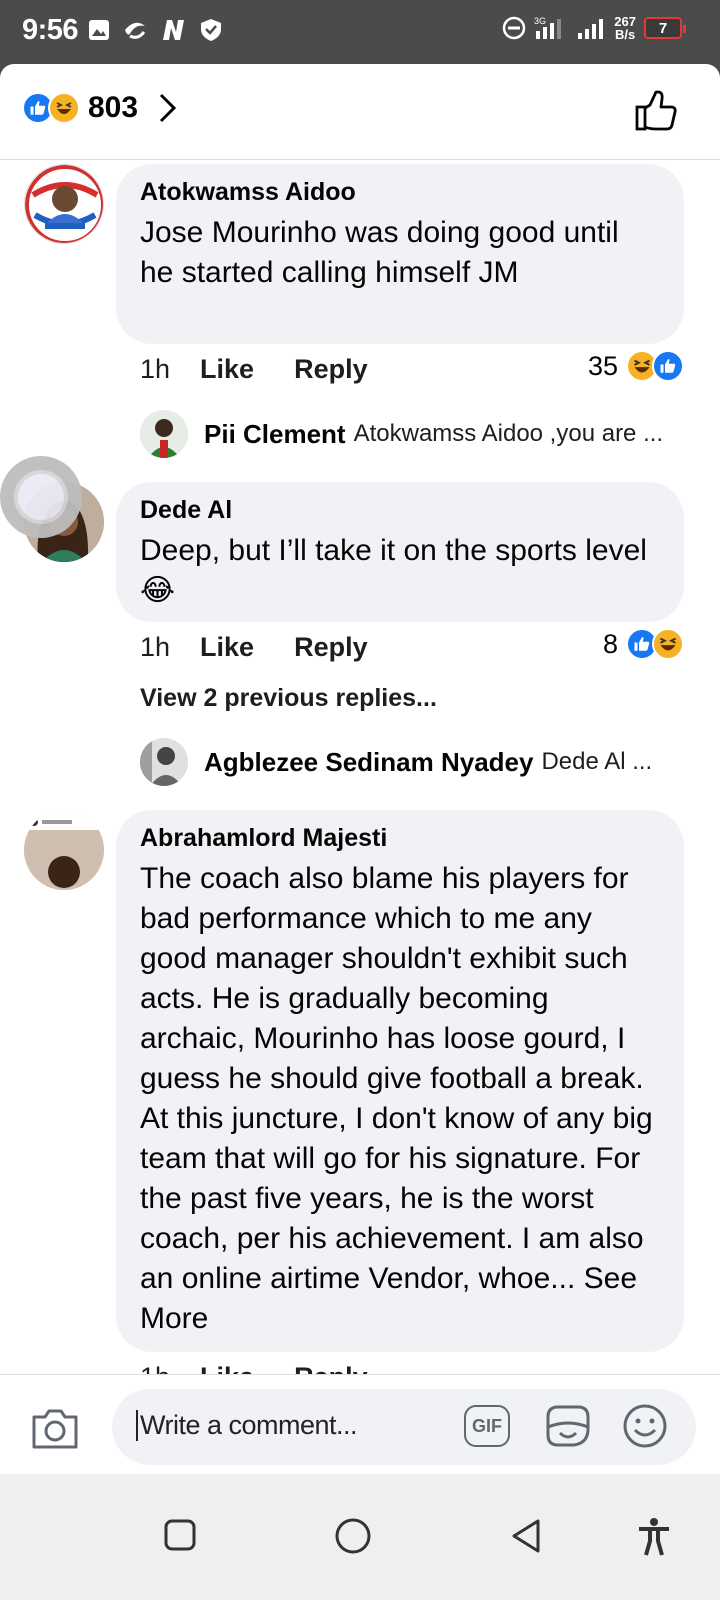 Image resolution: width=720 pixels, height=1600 pixels. What do you see at coordinates (173, 30) in the screenshot?
I see `netflix-n-icon` at bounding box center [173, 30].